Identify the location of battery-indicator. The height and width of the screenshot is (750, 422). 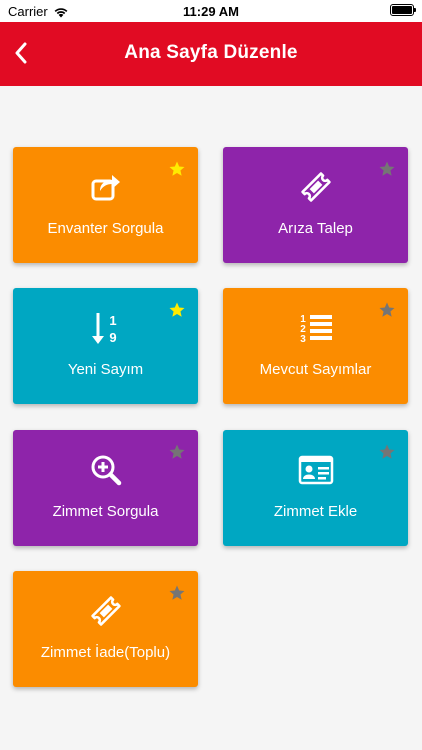
(403, 10).